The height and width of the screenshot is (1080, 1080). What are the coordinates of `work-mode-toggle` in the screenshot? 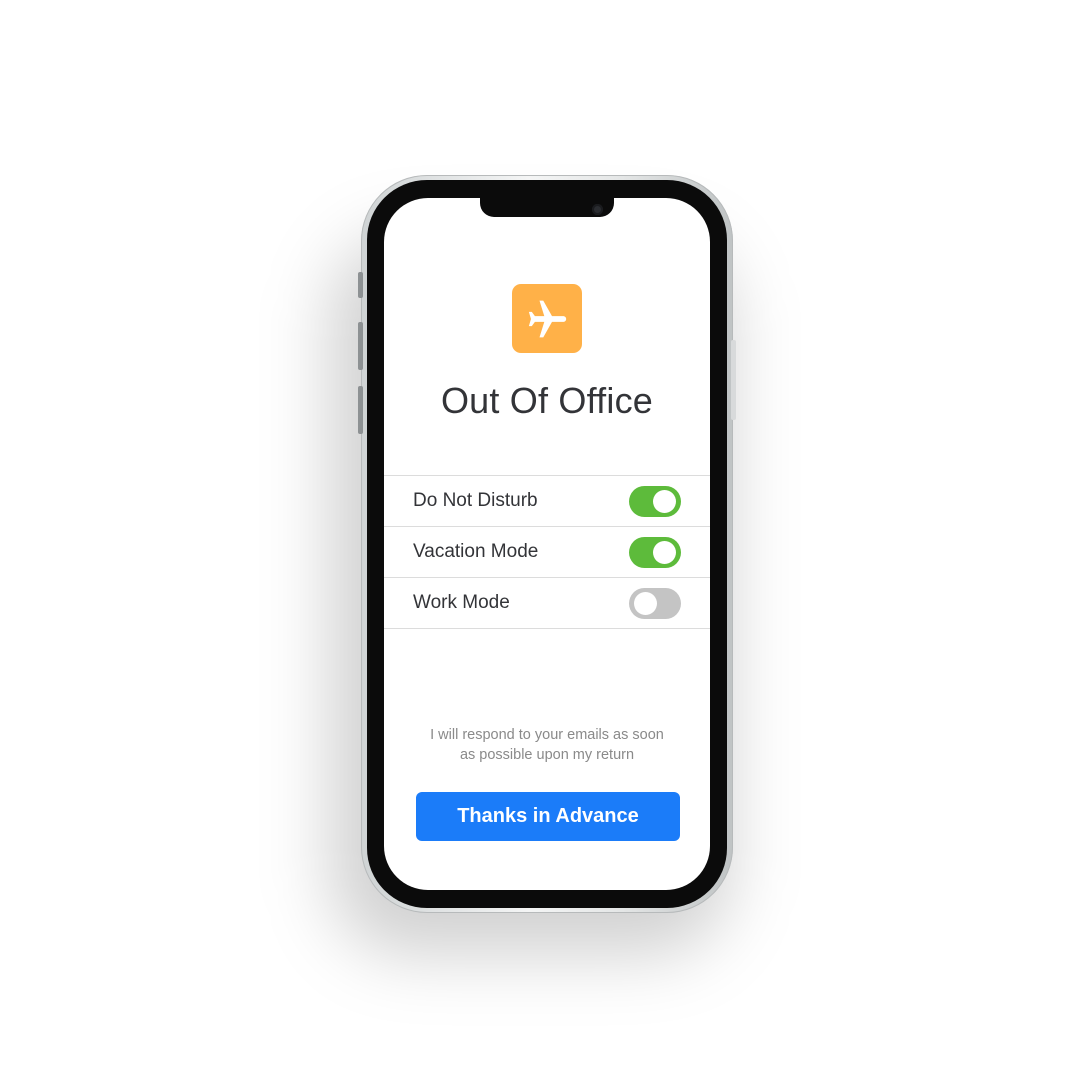 It's located at (655, 603).